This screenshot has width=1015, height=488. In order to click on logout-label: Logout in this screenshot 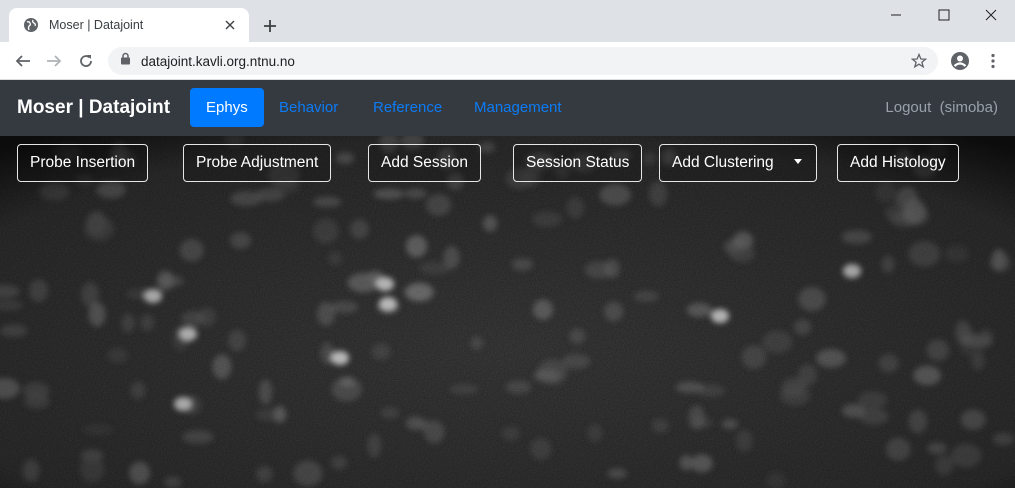, I will do `click(908, 107)`.